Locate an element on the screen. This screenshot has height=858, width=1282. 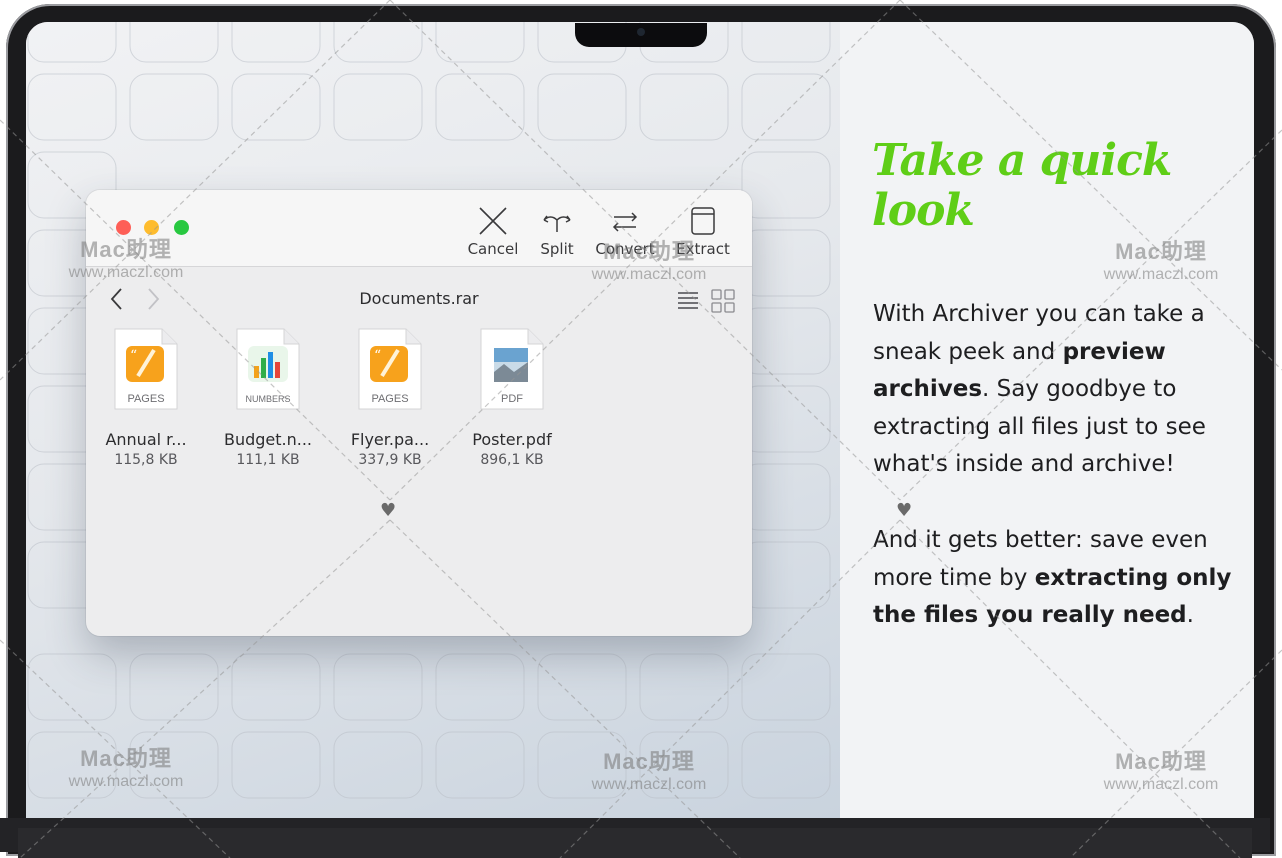
close-window-button is located at coordinates (123, 227).